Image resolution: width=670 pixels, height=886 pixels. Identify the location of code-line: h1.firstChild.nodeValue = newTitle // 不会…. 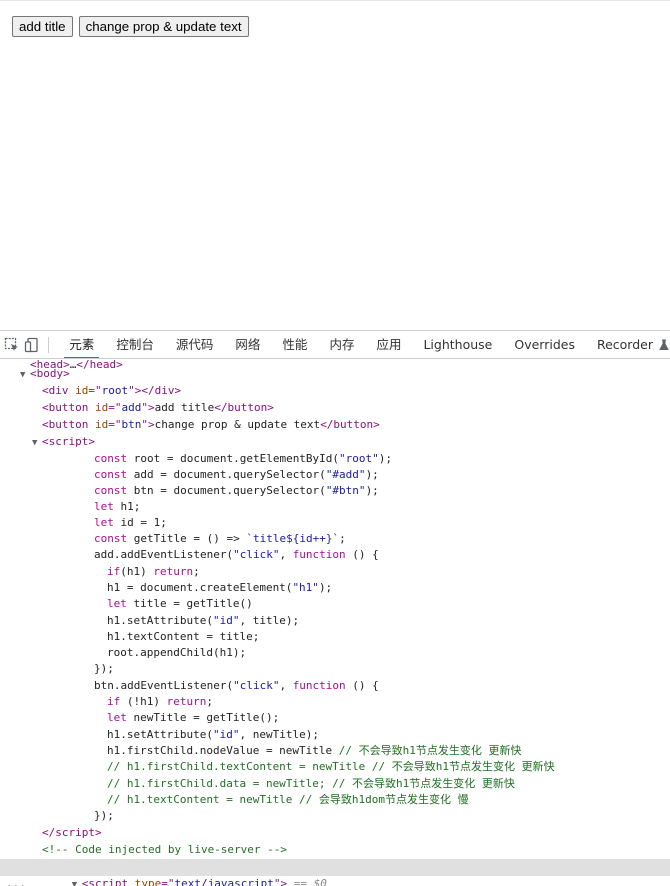
(314, 750).